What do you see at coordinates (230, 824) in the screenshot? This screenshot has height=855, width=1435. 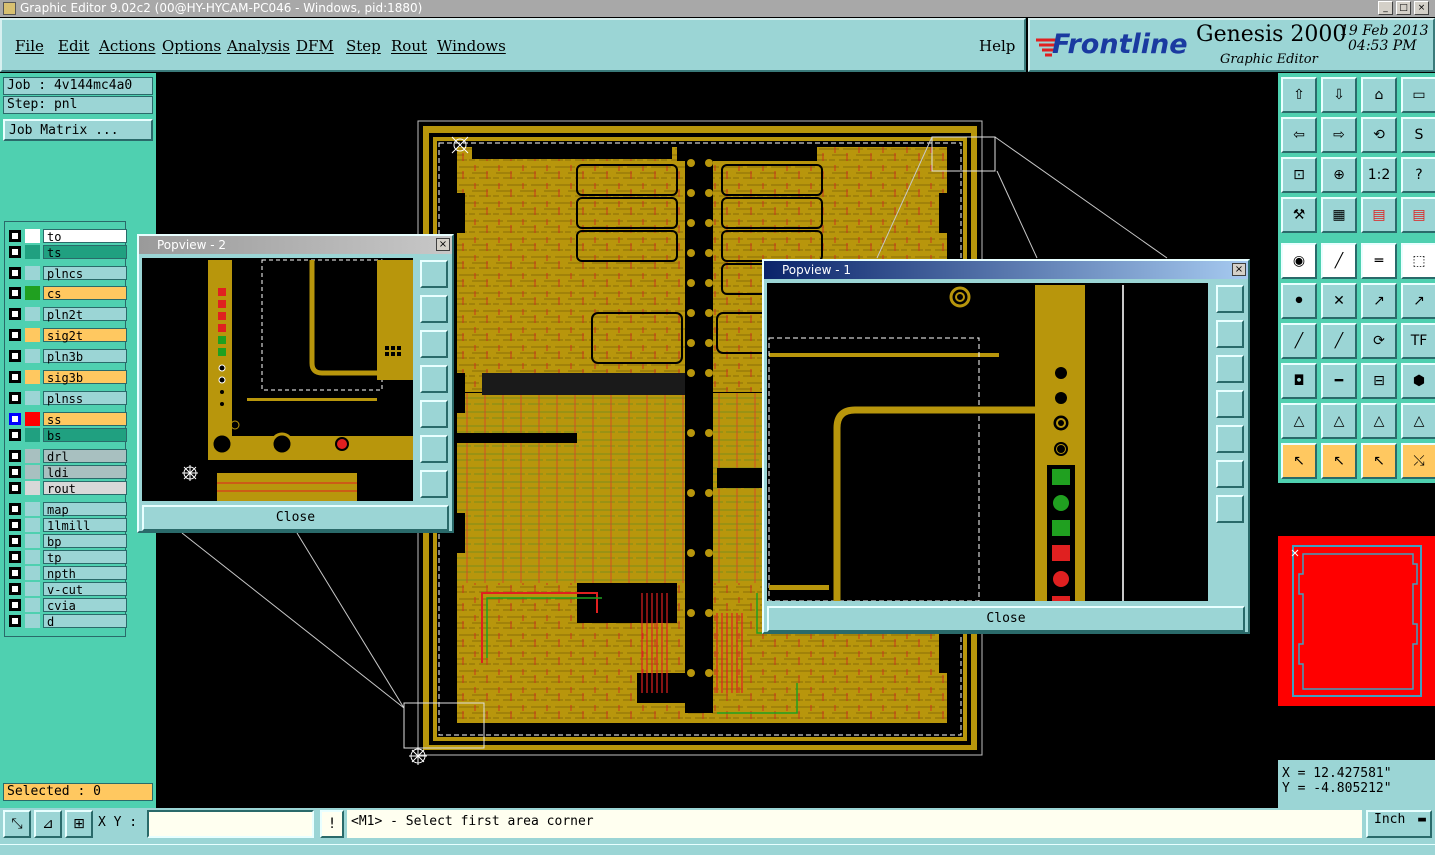 I see `xy-input` at bounding box center [230, 824].